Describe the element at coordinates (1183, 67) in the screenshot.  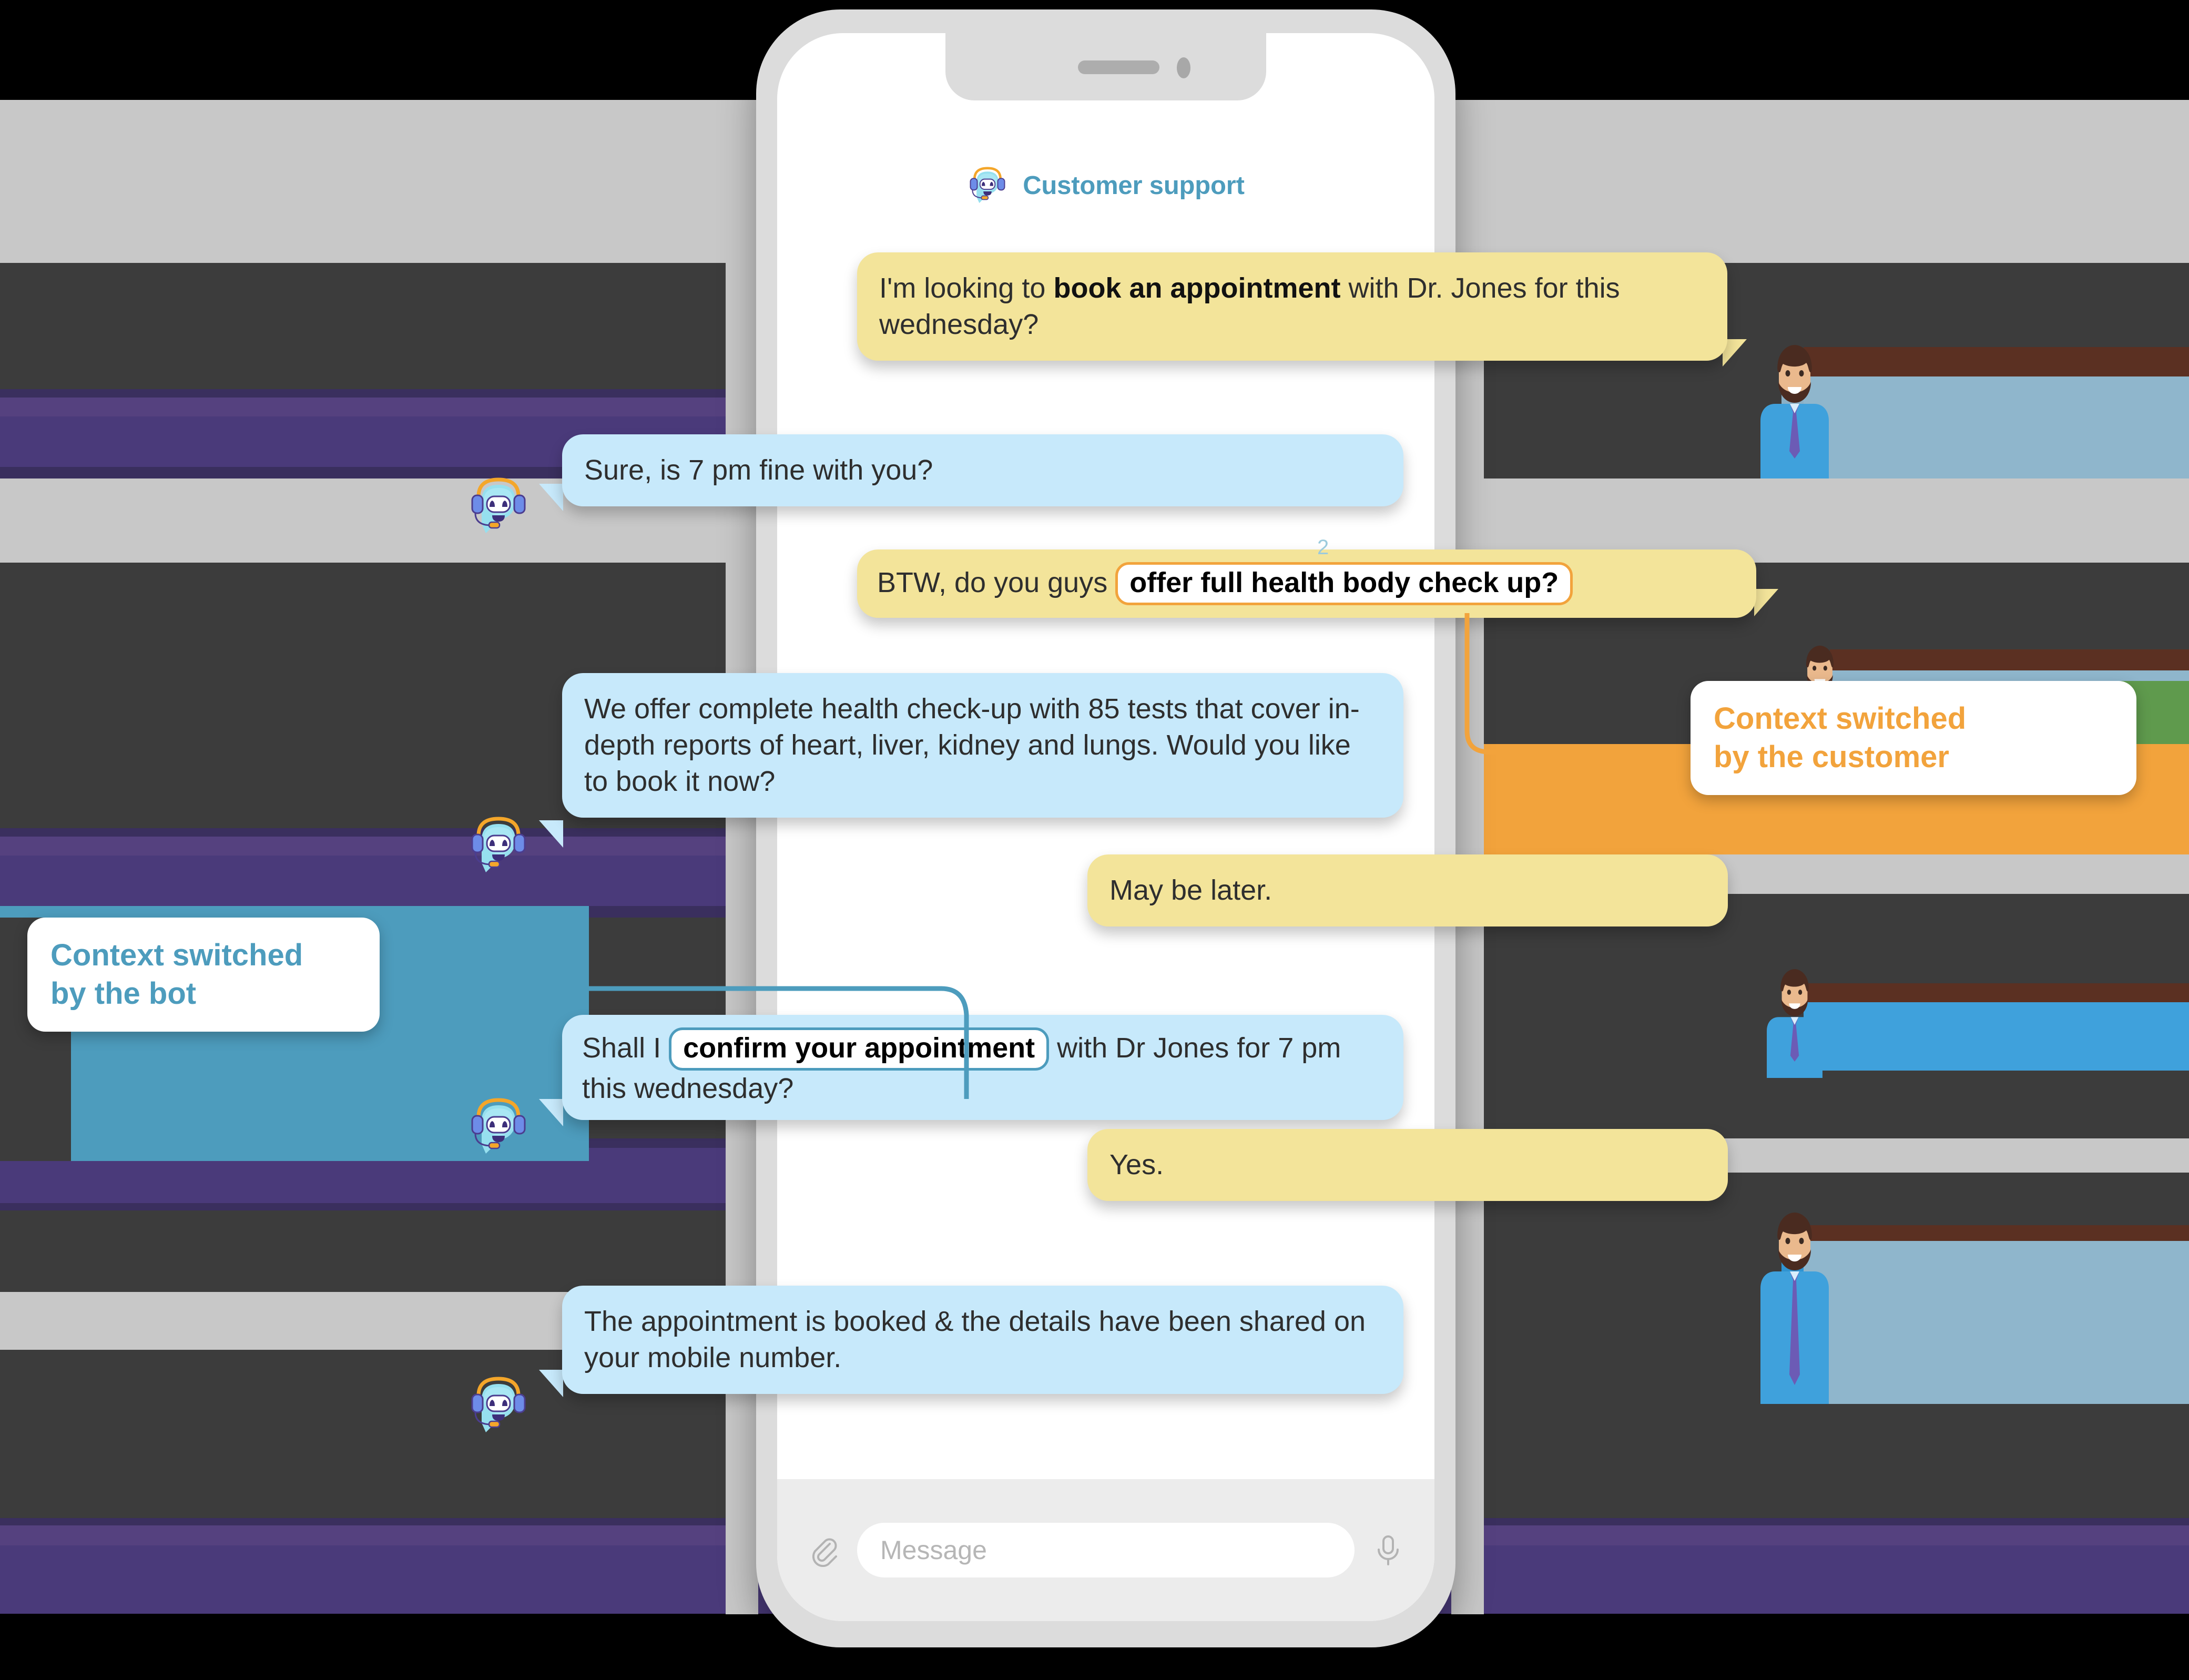
I see `phone-camera-icon` at that location.